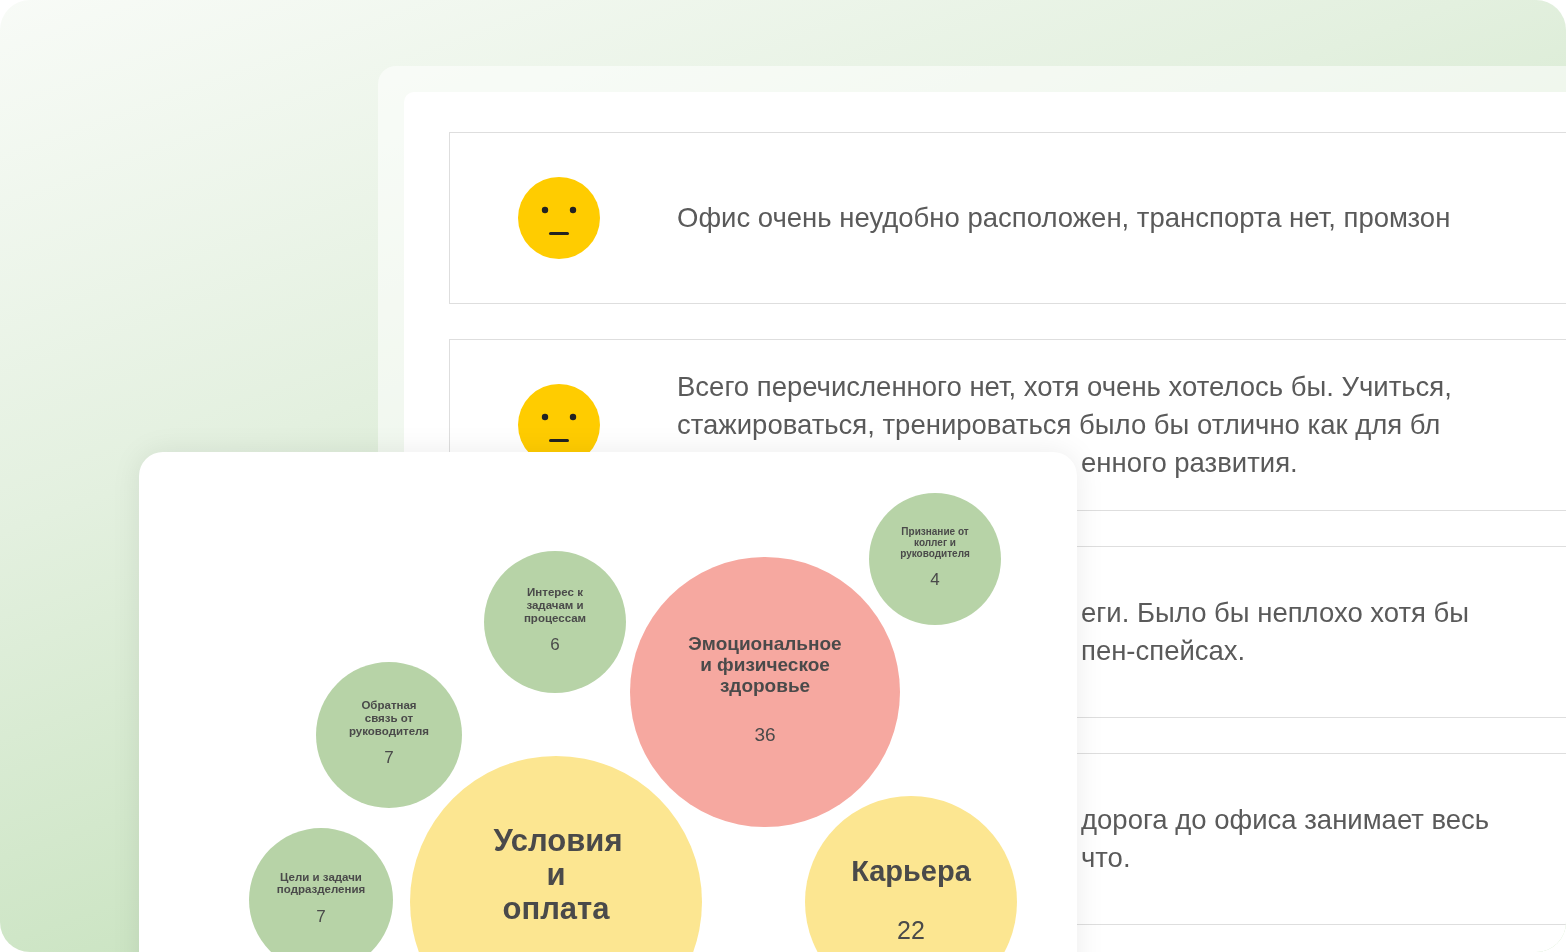  Describe the element at coordinates (935, 579) in the screenshot. I see `bubble-count: 4` at that location.